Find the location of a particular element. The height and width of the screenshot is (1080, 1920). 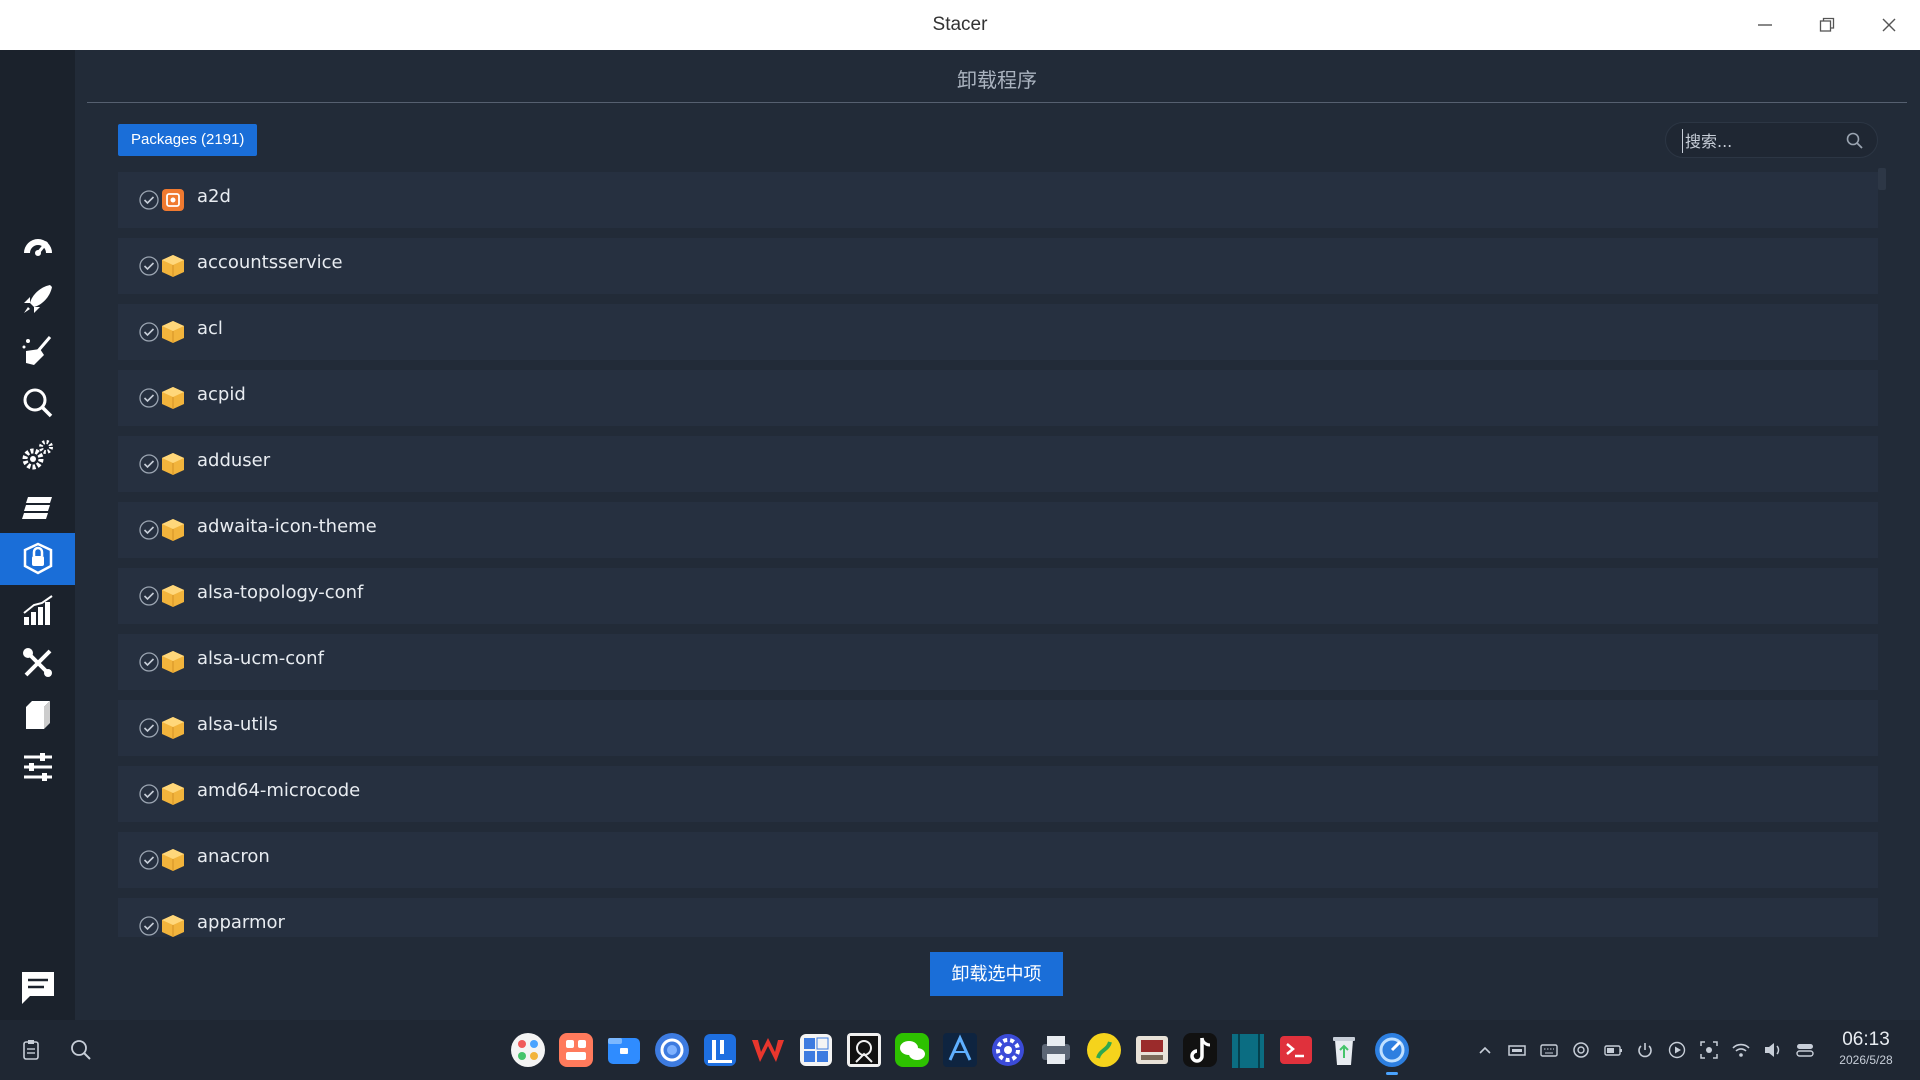

wifi-icon is located at coordinates (1741, 1050).